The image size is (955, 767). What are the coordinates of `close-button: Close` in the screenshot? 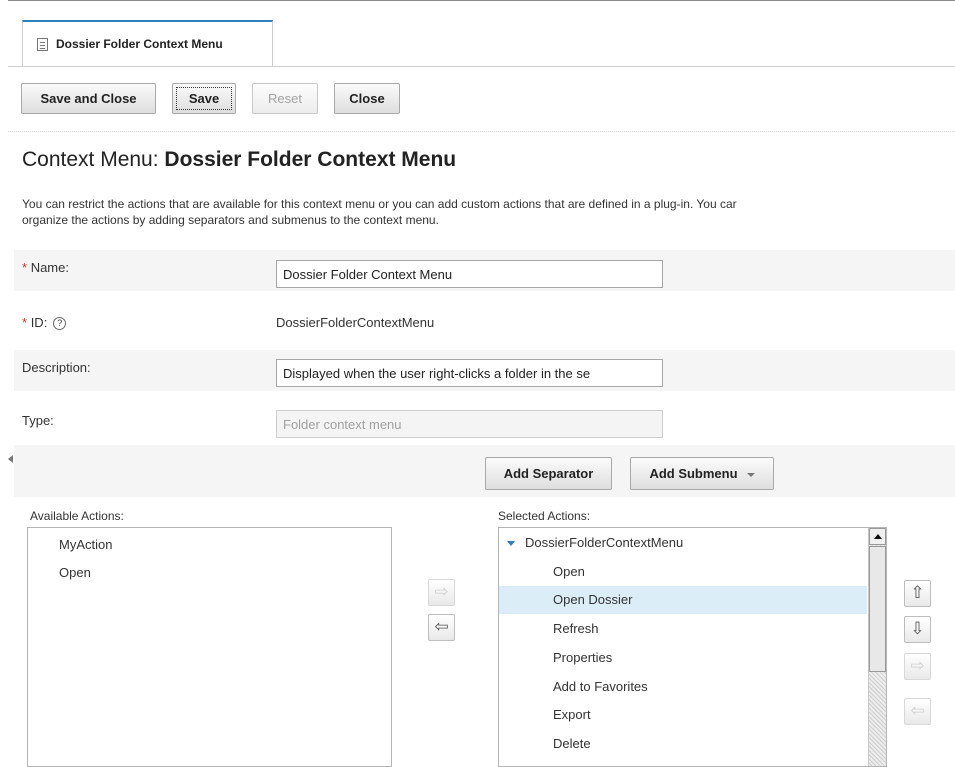 It's located at (367, 98).